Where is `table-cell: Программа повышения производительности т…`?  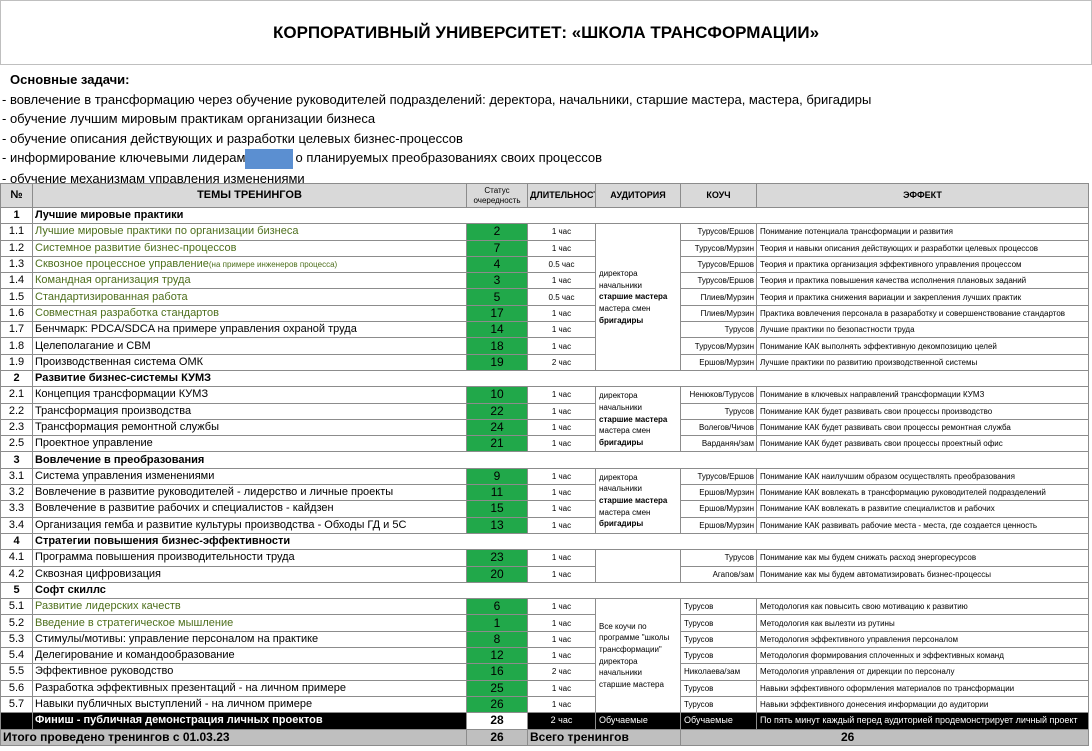
table-cell: Программа повышения производительности т… is located at coordinates (249, 558).